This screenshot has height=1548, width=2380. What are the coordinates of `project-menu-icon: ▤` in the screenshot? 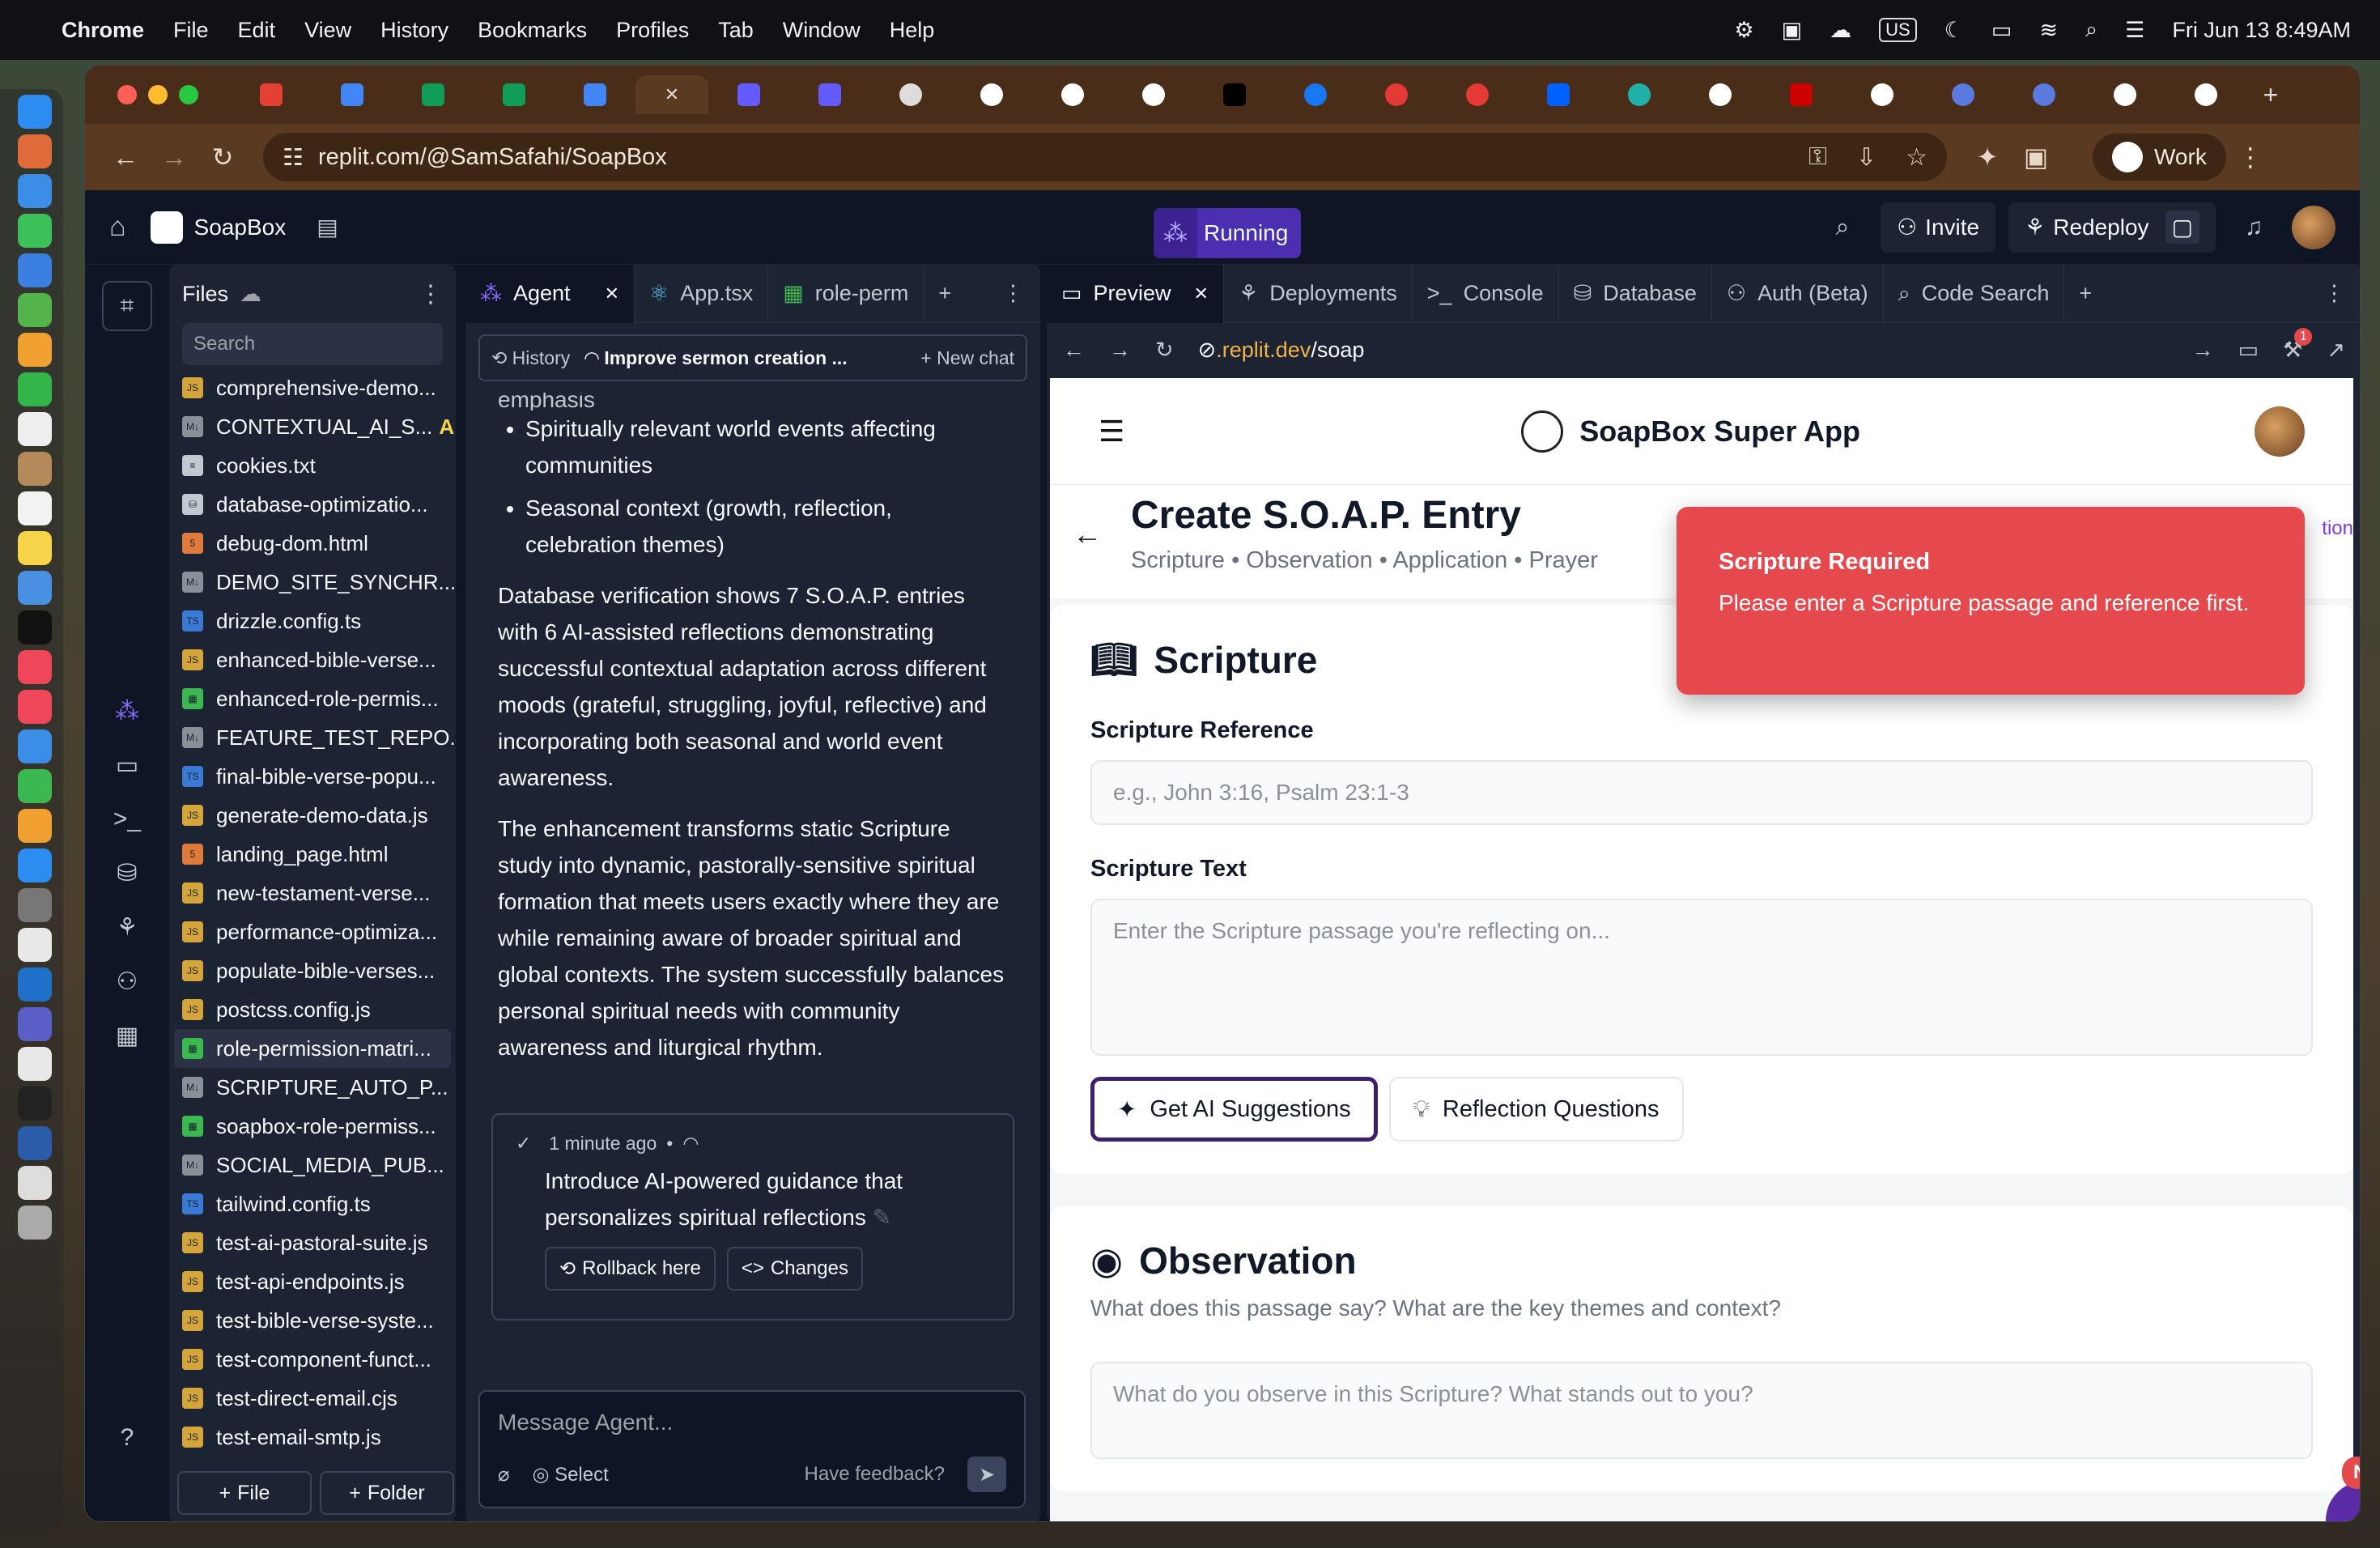 It's located at (327, 227).